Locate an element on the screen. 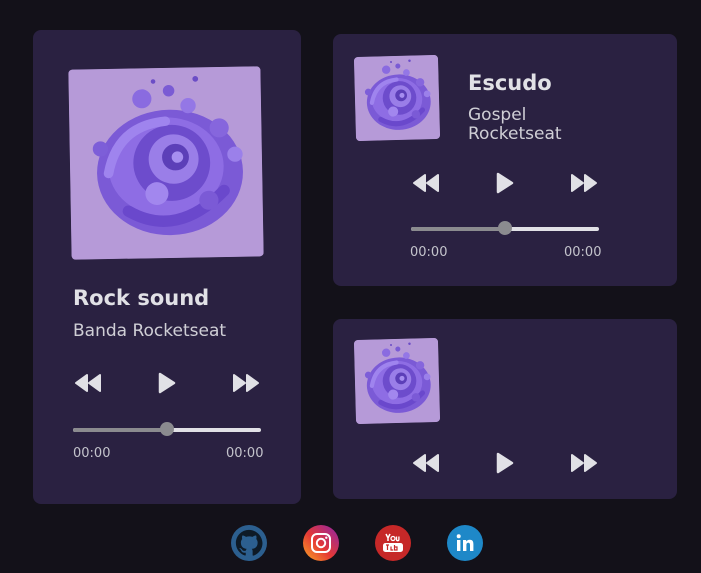 This screenshot has width=701, height=573. youtube-link is located at coordinates (393, 543).